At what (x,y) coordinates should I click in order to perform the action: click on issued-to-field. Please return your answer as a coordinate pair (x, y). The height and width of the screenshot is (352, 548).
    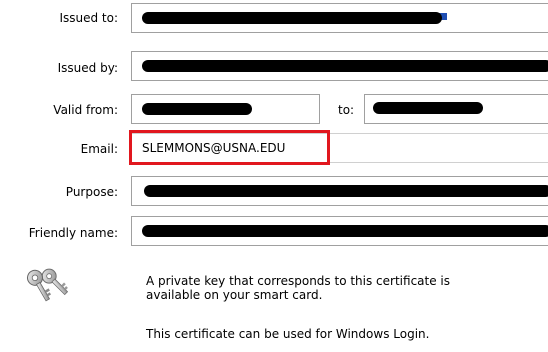
    Looking at the image, I should click on (339, 18).